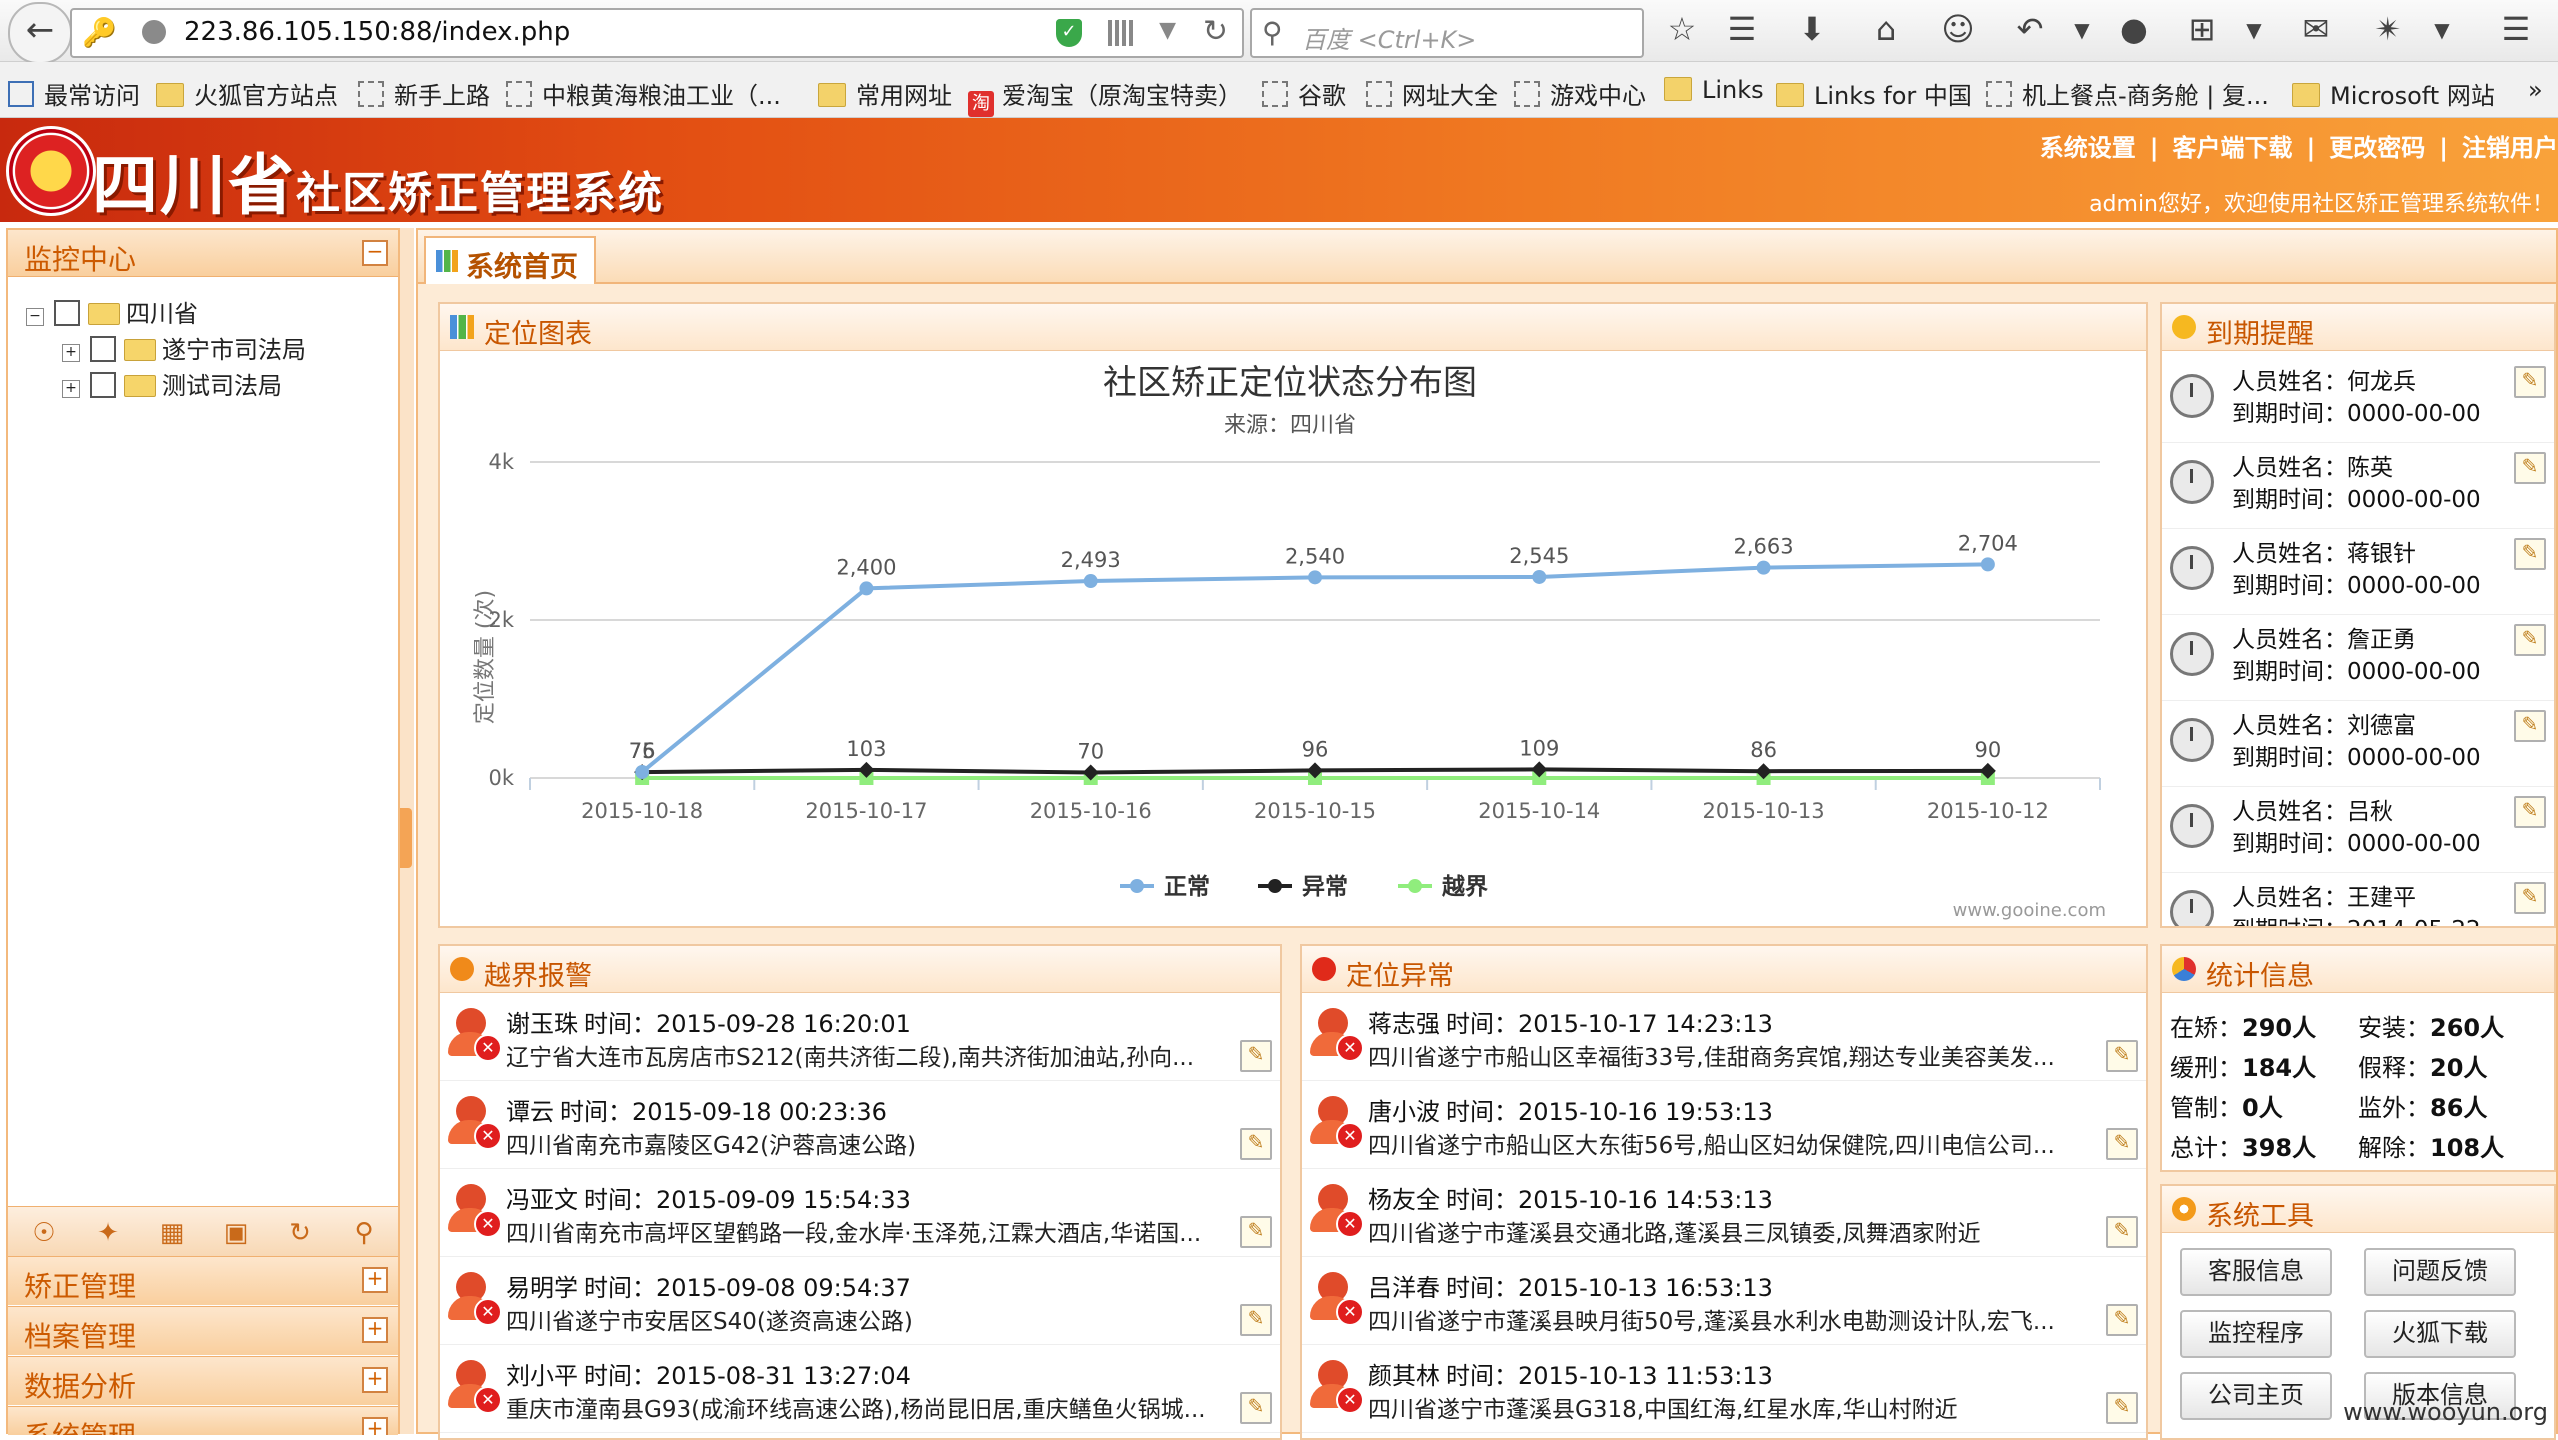 This screenshot has width=2558, height=1440. I want to click on url-text: 223.86.105.150:88/index.php, so click(377, 32).